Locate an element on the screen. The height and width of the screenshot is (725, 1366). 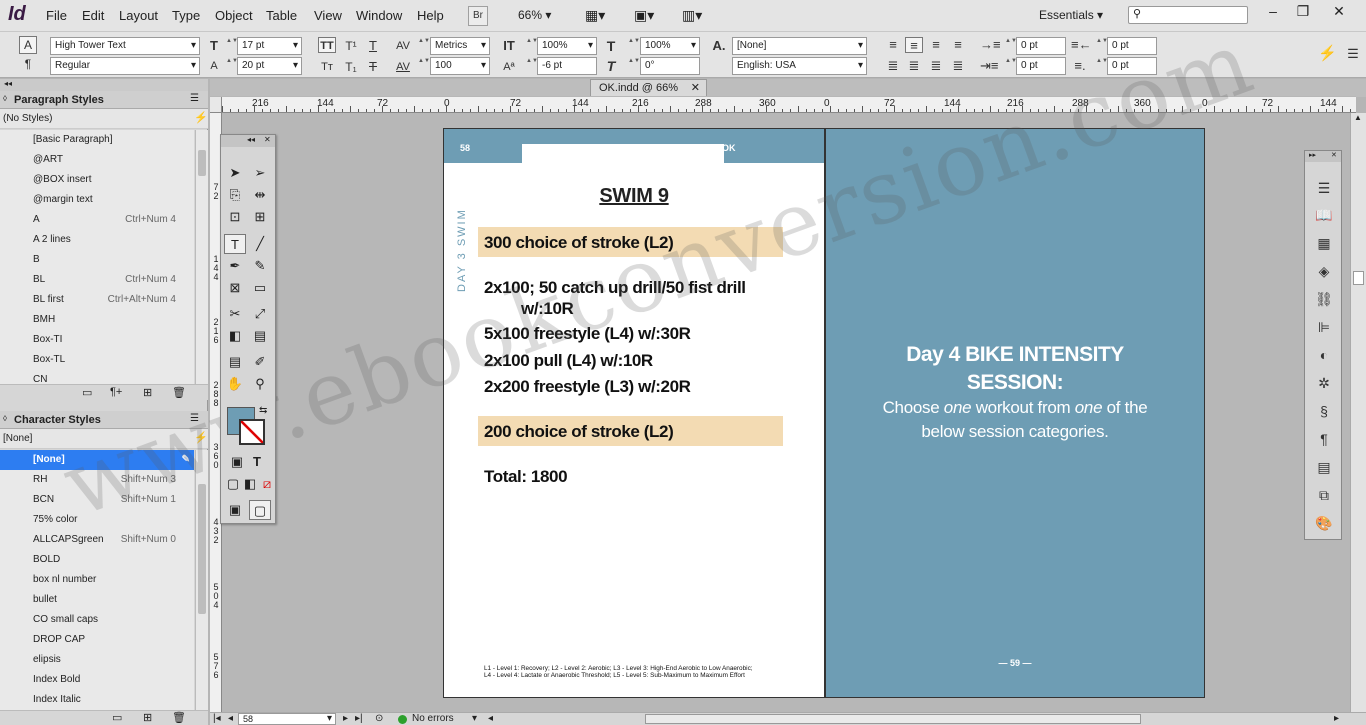
preflight-status: No errors is located at coordinates (433, 718).